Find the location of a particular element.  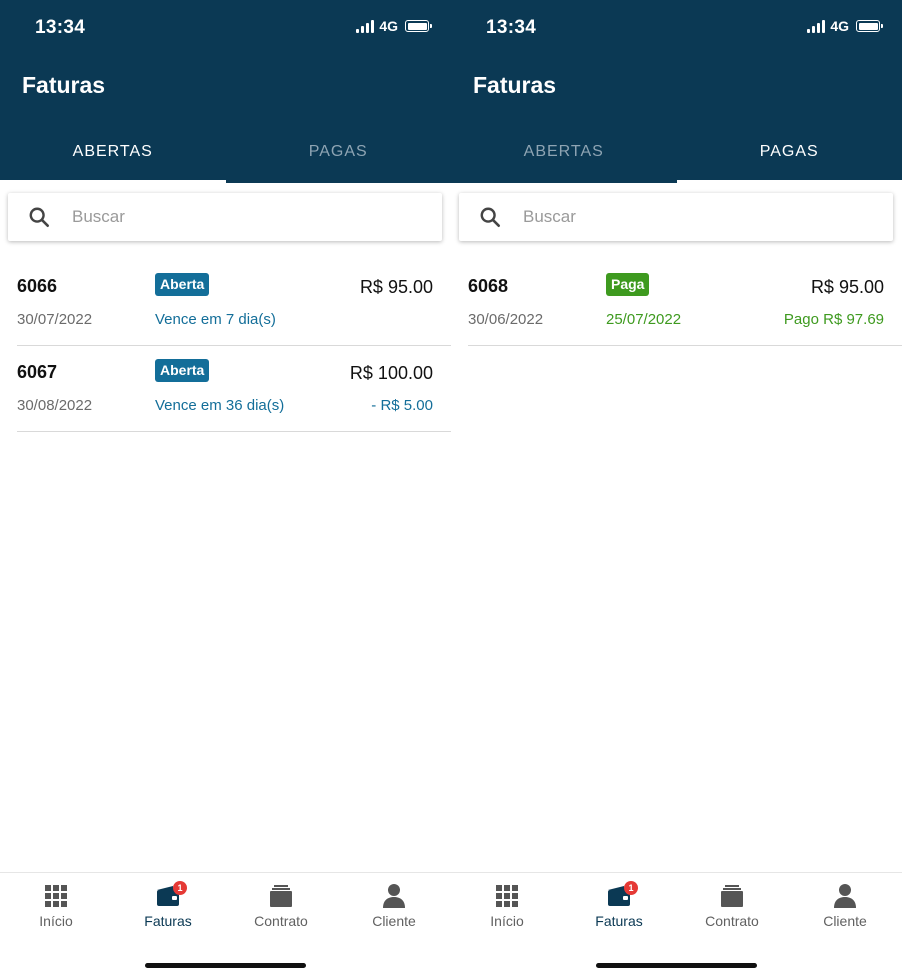

invoice-number: 6066 is located at coordinates (37, 286).